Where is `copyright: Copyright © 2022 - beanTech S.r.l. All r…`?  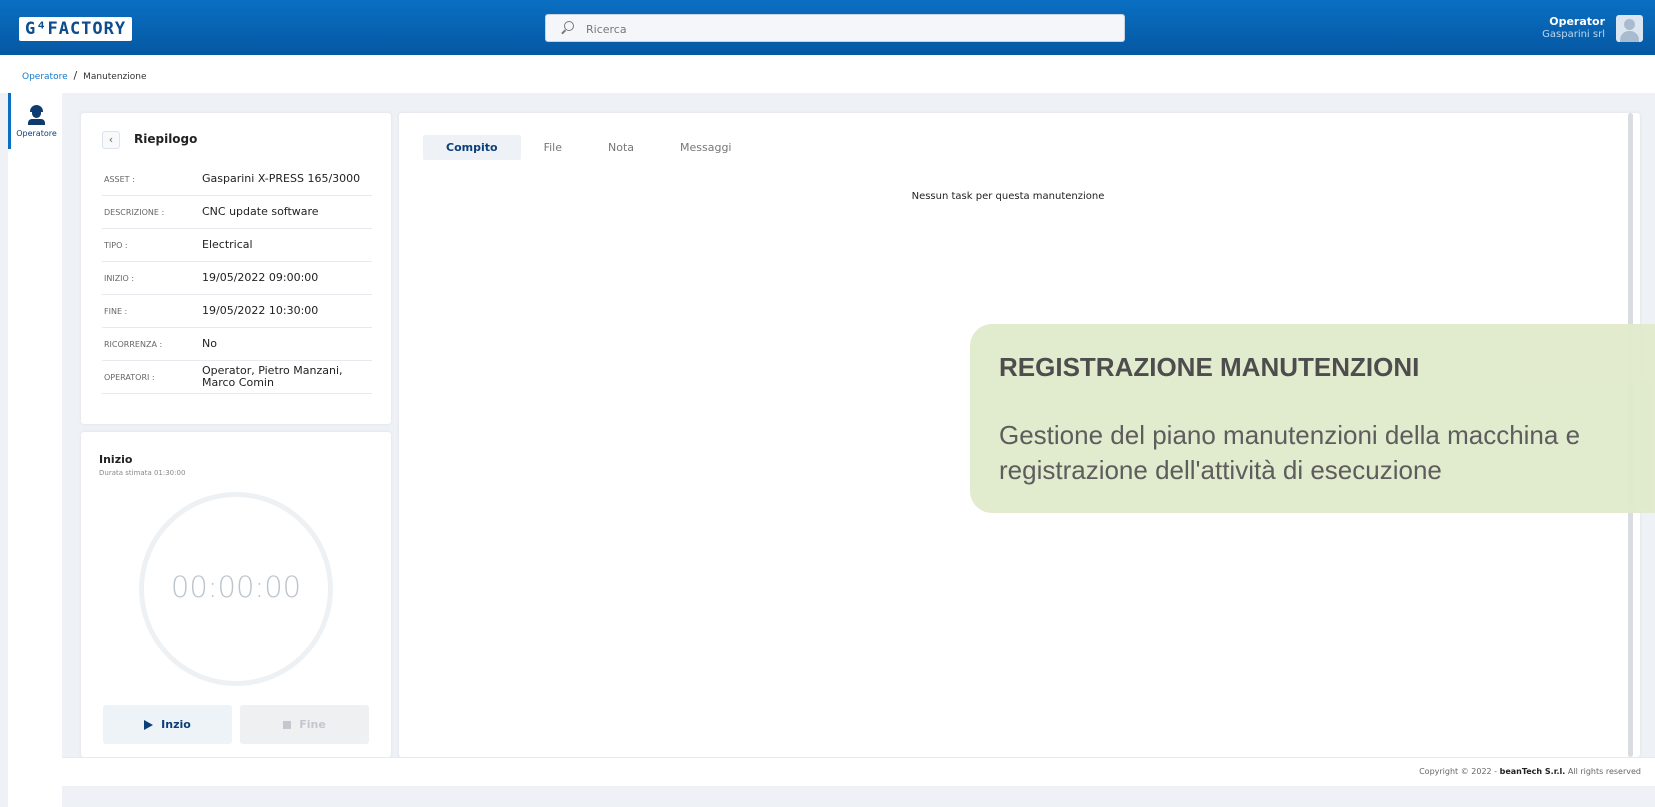
copyright: Copyright © 2022 - beanTech S.r.l. All r… is located at coordinates (1530, 771).